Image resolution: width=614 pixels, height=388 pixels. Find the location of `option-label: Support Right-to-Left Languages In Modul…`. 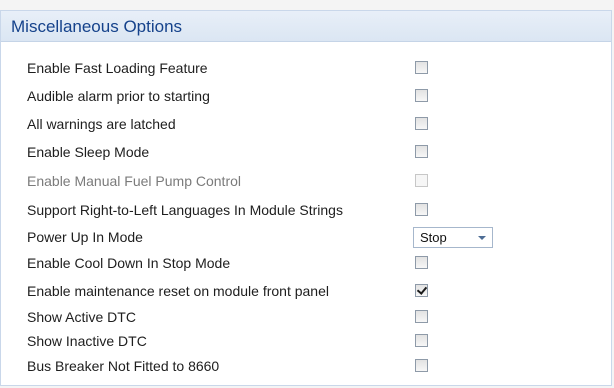

option-label: Support Right-to-Left Languages In Modul… is located at coordinates (185, 210).